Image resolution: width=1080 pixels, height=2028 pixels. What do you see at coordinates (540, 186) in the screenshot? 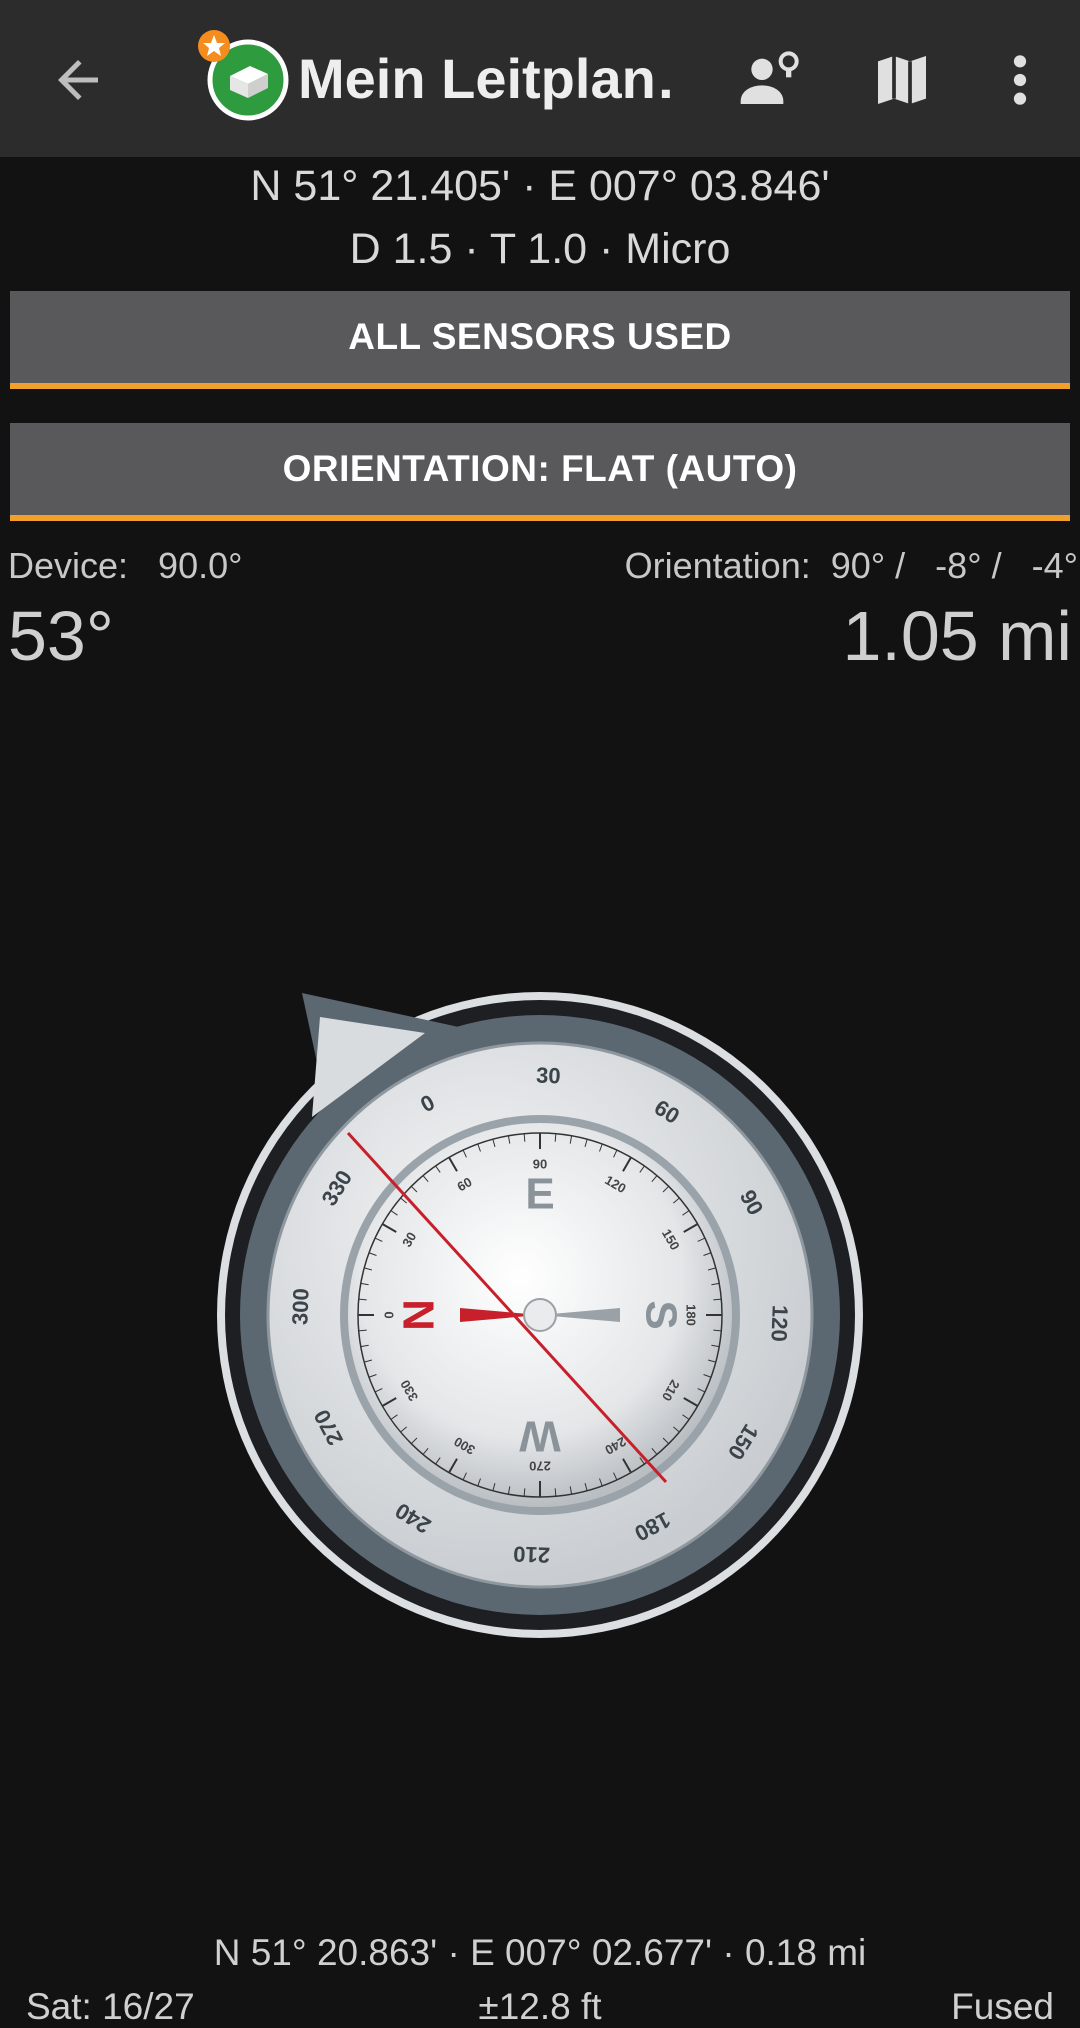
I see `target-coordinates: N 51° 21.405' · E 007° 03.846'` at bounding box center [540, 186].